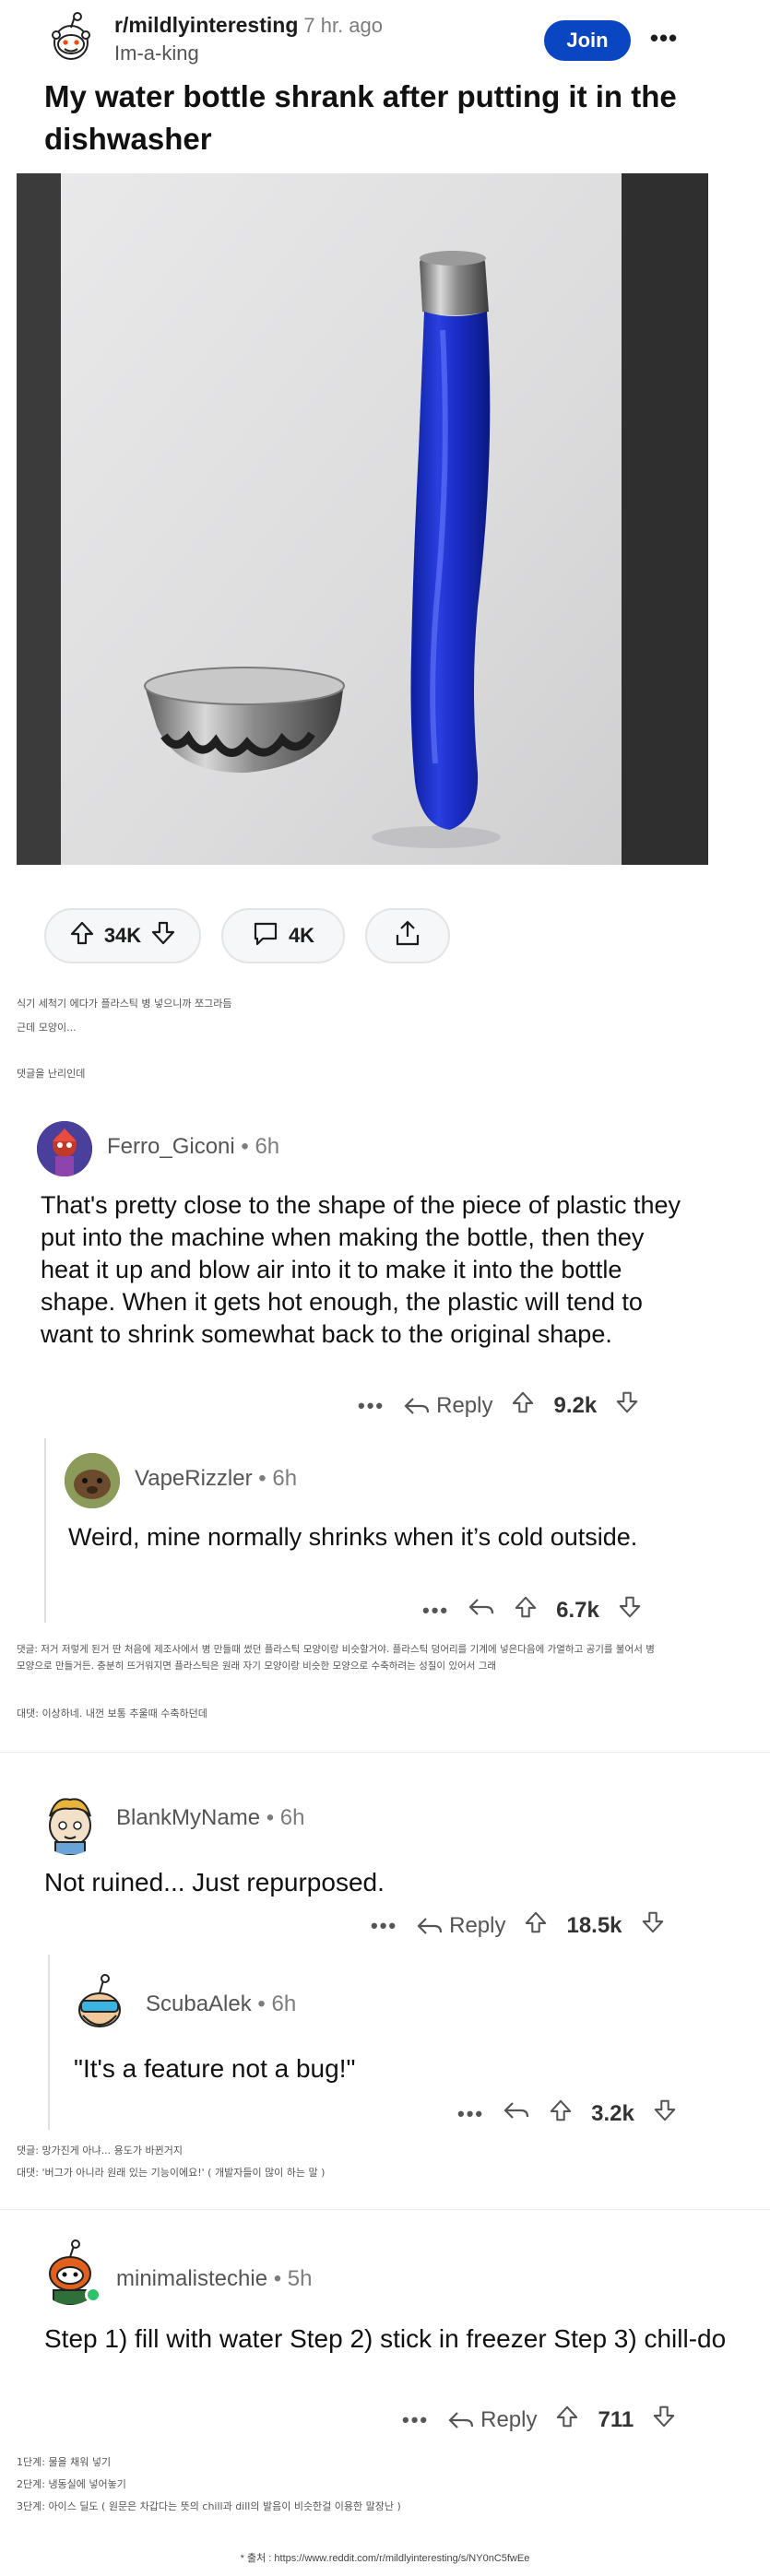 This screenshot has height=2576, width=770. I want to click on upvote-count: 34K, so click(123, 935).